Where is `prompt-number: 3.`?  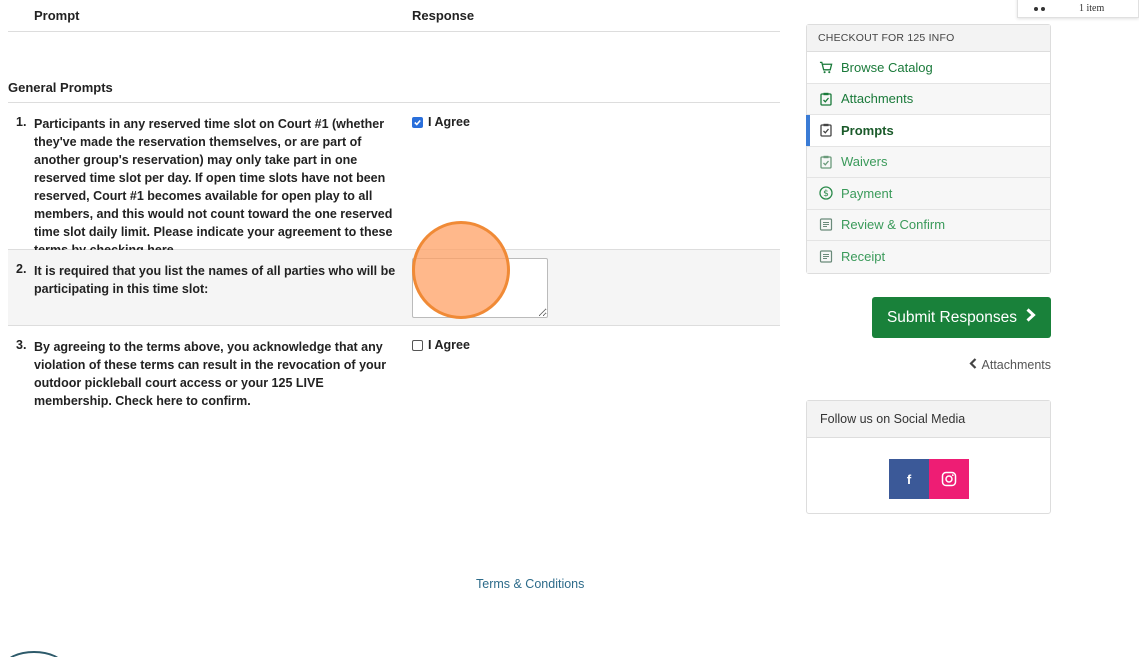
prompt-number: 3. is located at coordinates (21, 345).